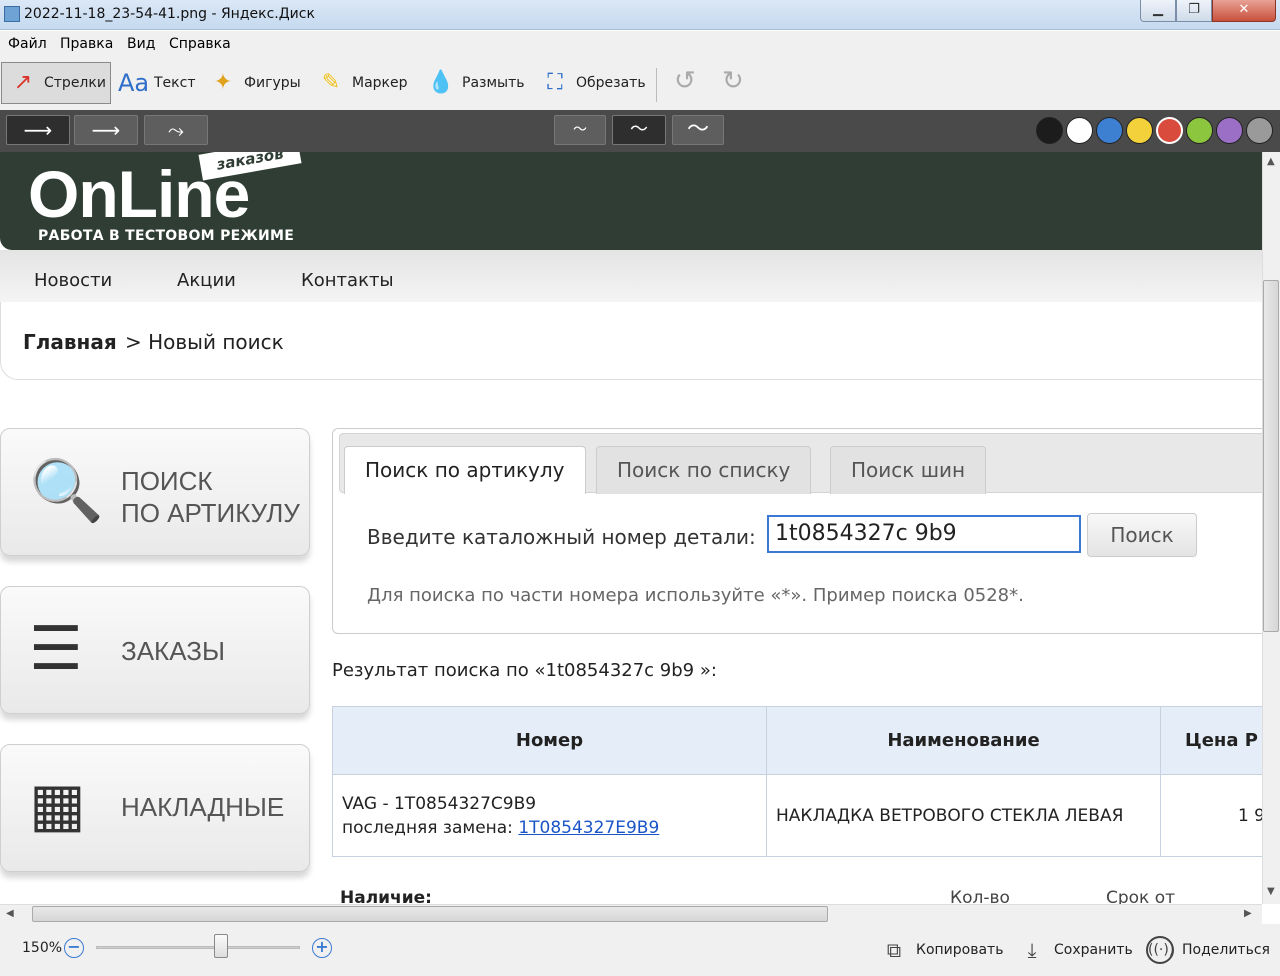 Image resolution: width=1280 pixels, height=976 pixels. What do you see at coordinates (1248, 913) in the screenshot?
I see `scroll-right-arrow: ▶` at bounding box center [1248, 913].